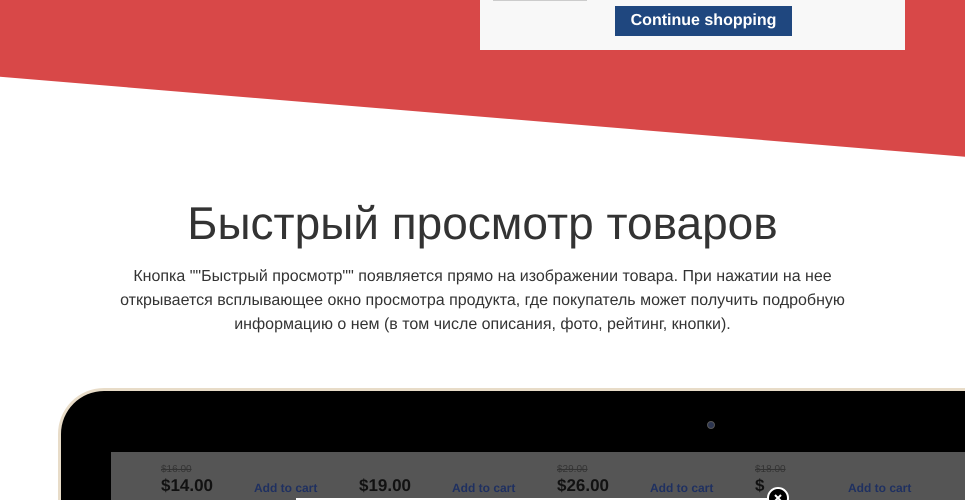 The height and width of the screenshot is (500, 965). What do you see at coordinates (187, 486) in the screenshot?
I see `product-price: $14.00` at bounding box center [187, 486].